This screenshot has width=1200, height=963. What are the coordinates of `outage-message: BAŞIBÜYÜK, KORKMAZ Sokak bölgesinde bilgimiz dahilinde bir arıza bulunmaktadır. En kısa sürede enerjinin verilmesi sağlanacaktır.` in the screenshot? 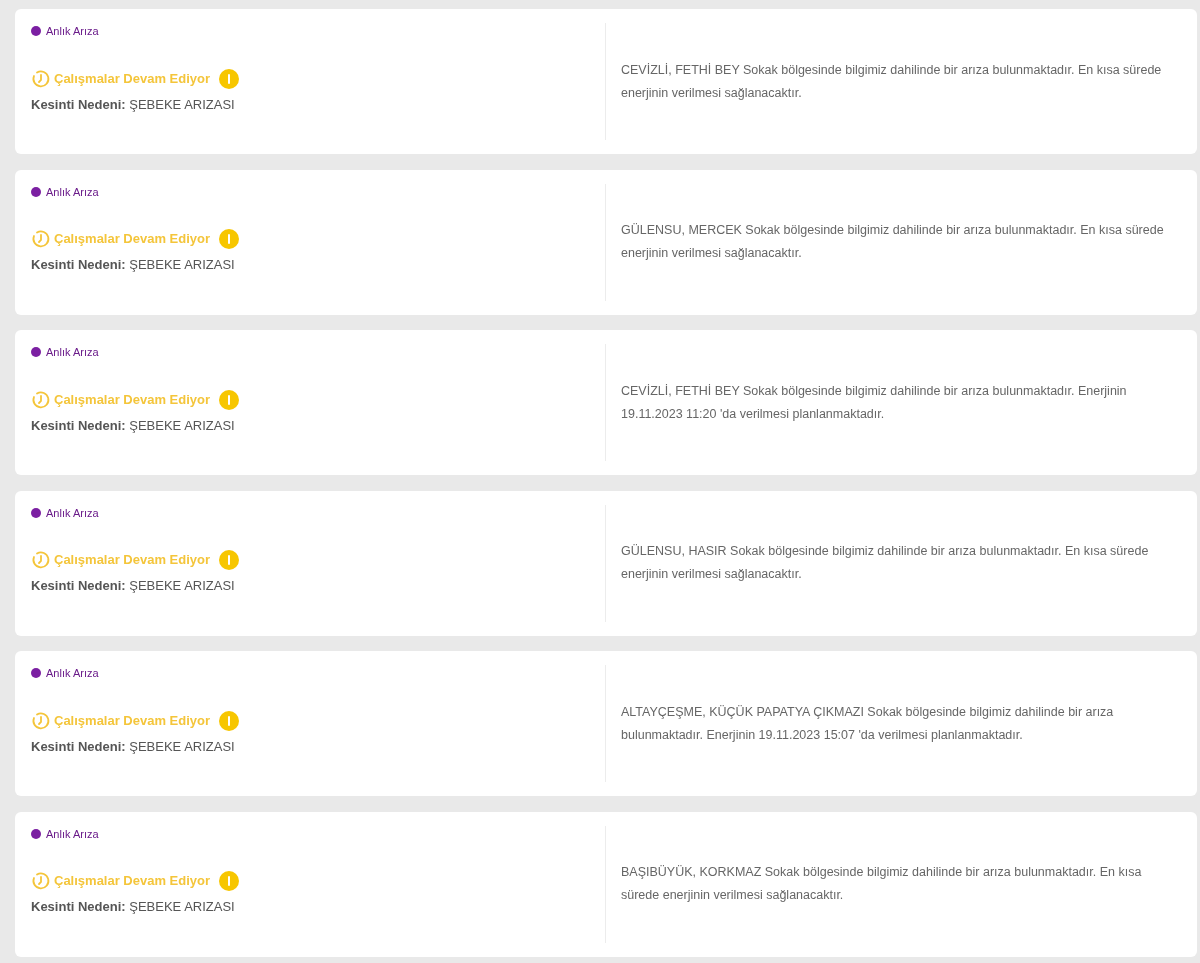 It's located at (882, 884).